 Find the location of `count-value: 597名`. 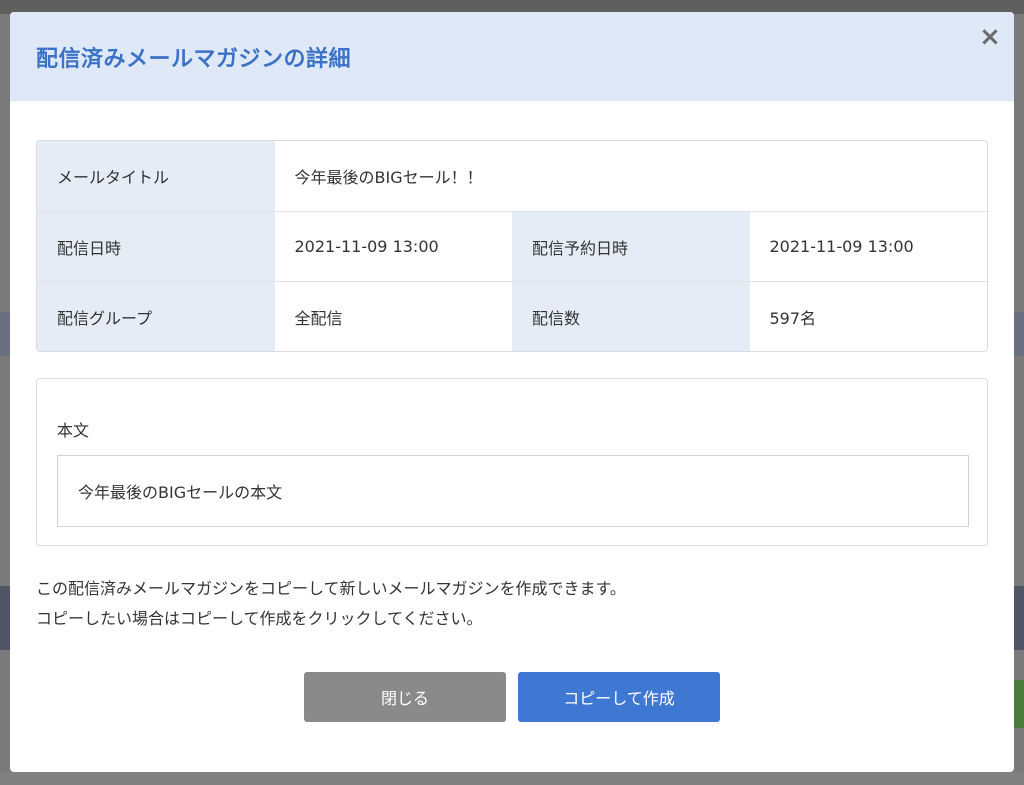

count-value: 597名 is located at coordinates (868, 316).